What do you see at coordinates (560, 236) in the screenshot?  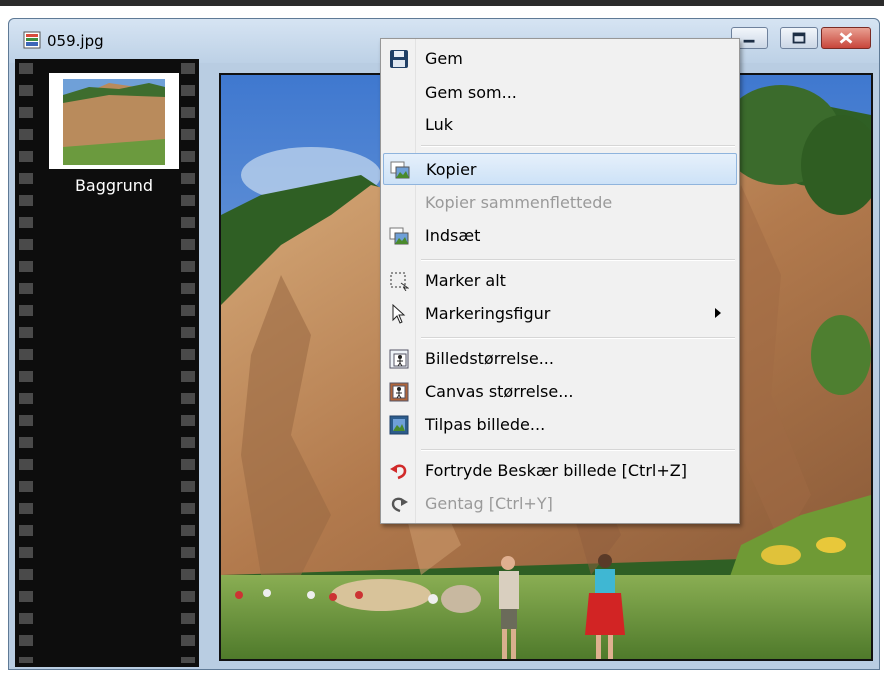 I see `menu-item-paste: Indsæt` at bounding box center [560, 236].